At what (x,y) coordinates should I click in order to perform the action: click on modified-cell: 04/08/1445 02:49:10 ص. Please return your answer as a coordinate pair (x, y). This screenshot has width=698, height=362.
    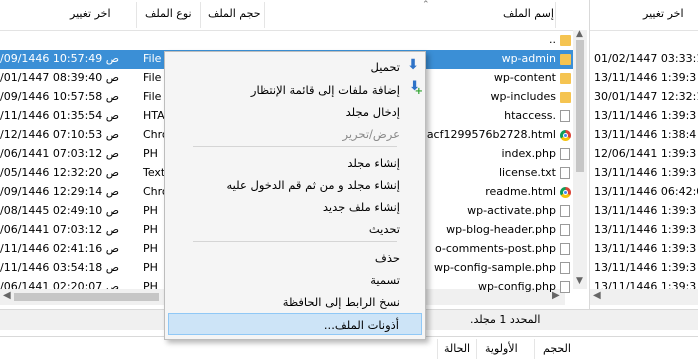
    Looking at the image, I should click on (60, 210).